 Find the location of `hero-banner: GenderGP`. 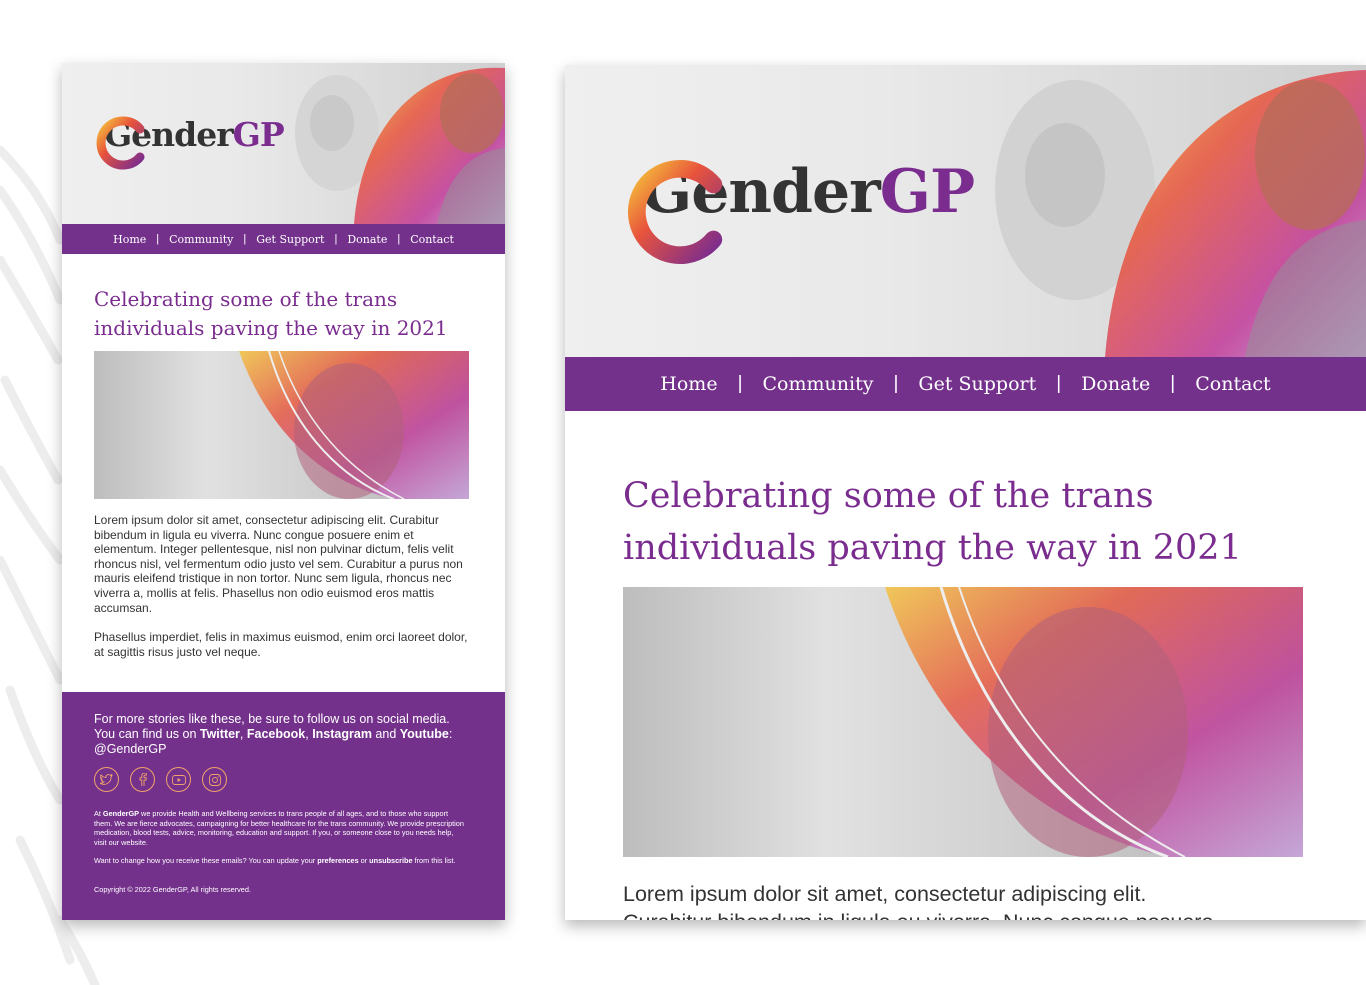

hero-banner: GenderGP is located at coordinates (283, 143).